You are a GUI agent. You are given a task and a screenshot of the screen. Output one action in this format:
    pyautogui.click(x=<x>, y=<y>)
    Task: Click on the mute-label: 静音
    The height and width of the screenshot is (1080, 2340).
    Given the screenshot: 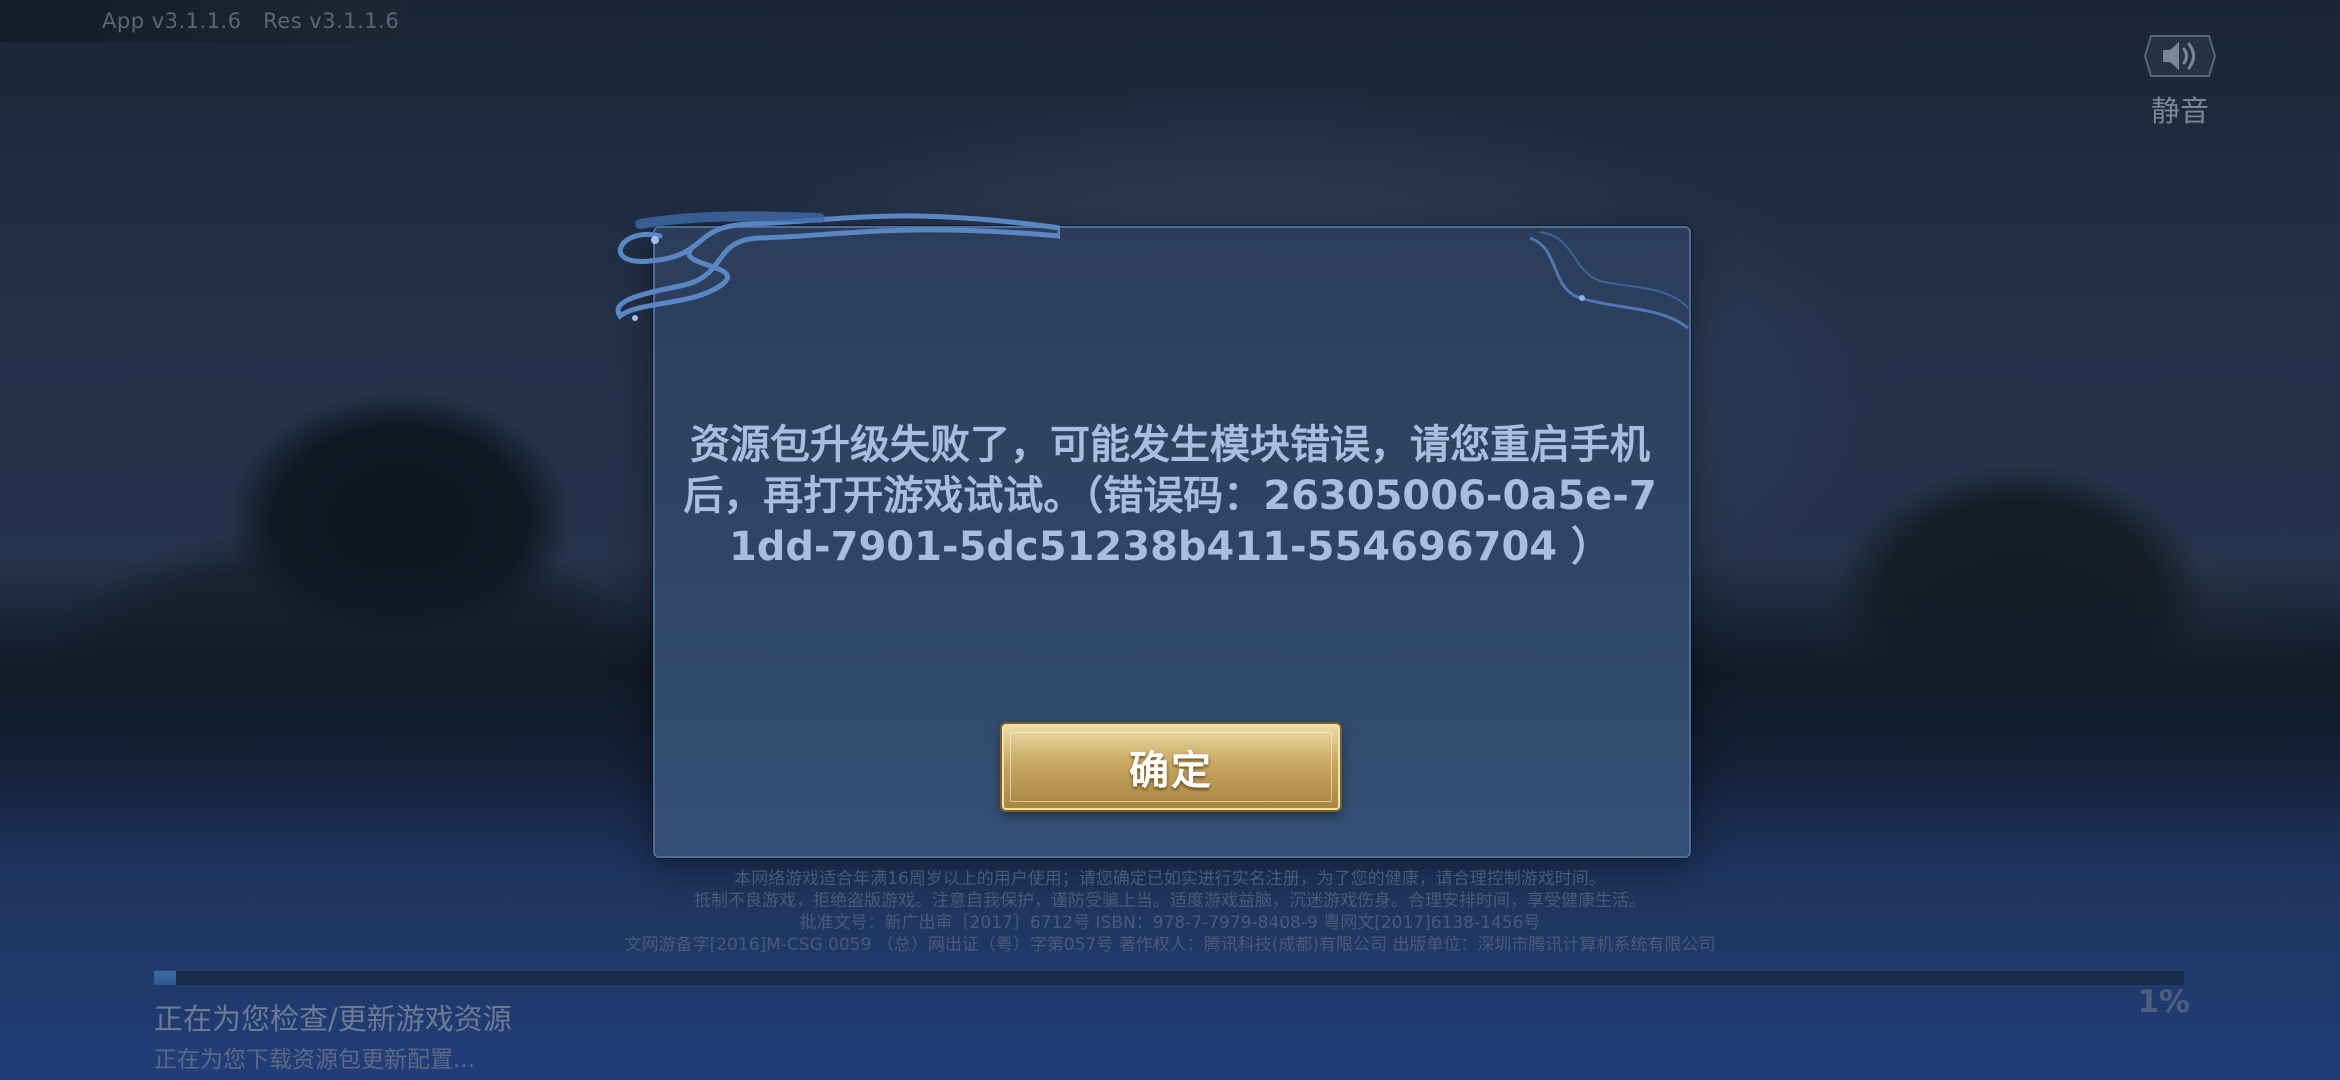 What is the action you would take?
    pyautogui.click(x=2179, y=111)
    